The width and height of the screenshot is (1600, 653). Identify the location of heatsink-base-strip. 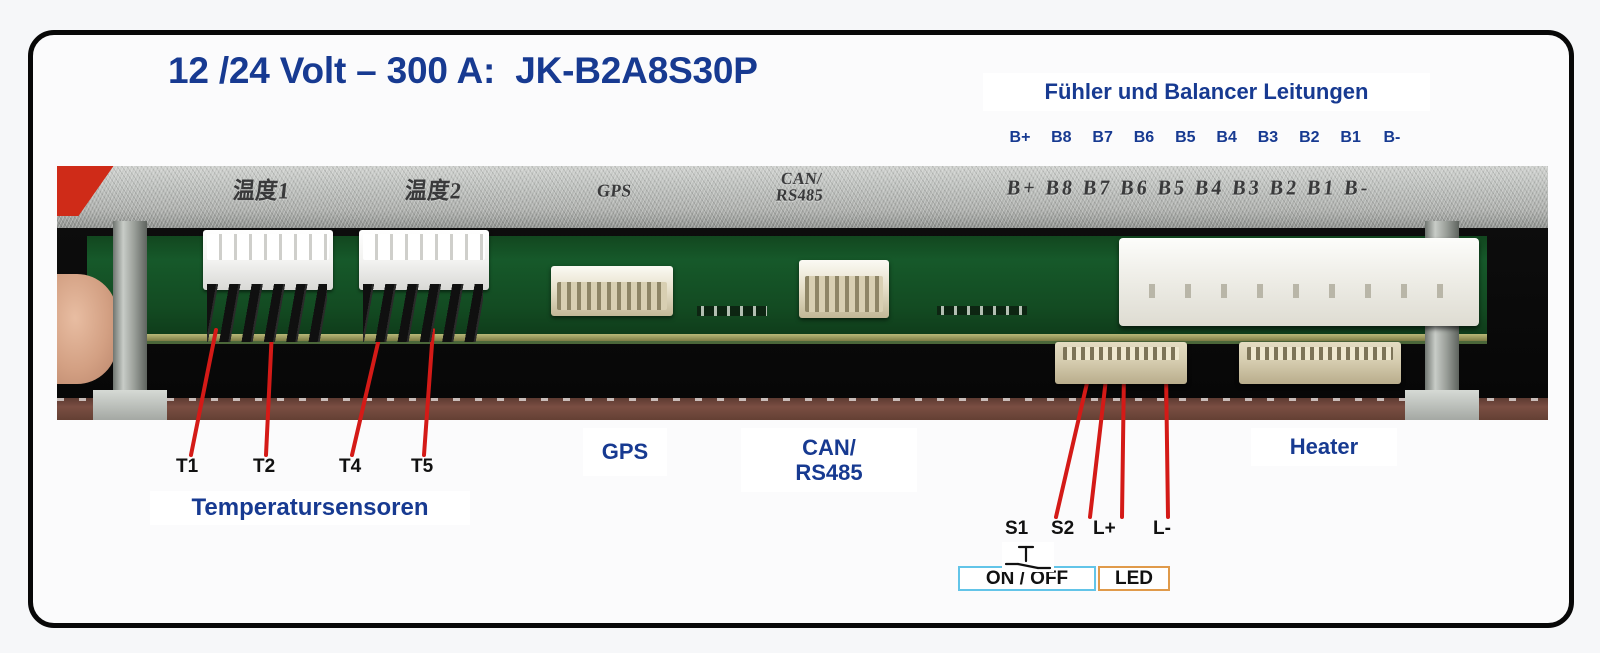
(802, 409).